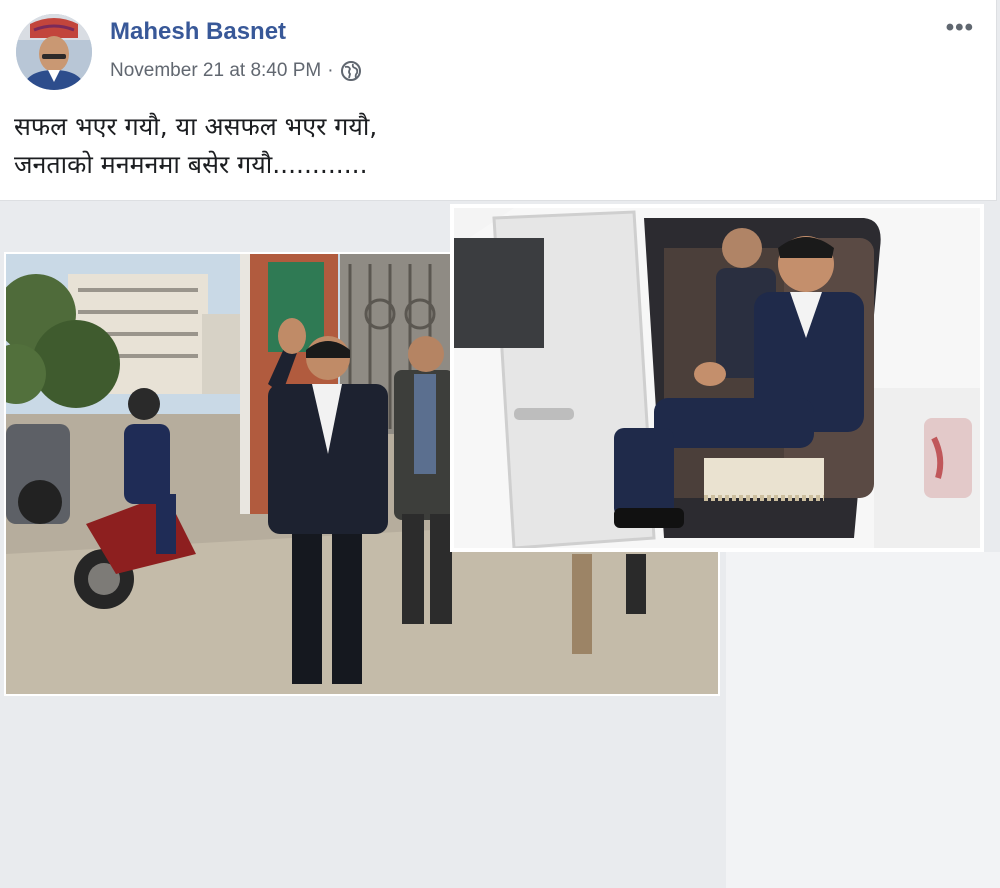 The width and height of the screenshot is (1000, 888). I want to click on post-text-line: सफल भएर गयौ, या असफल भएर गयौ,, so click(196, 126).